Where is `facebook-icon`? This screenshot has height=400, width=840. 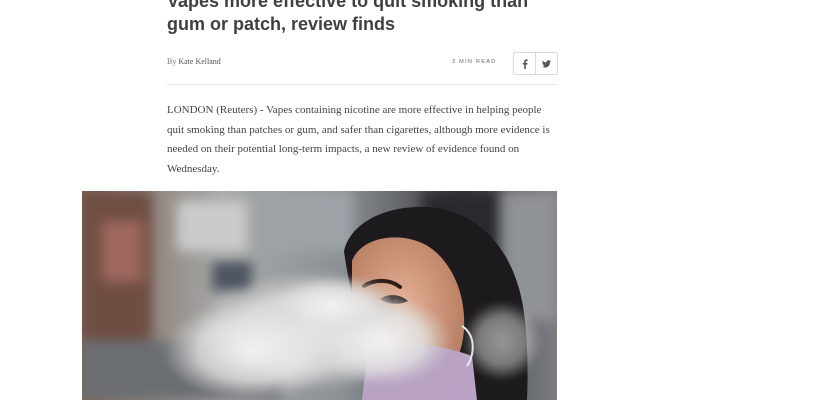
facebook-icon is located at coordinates (525, 63).